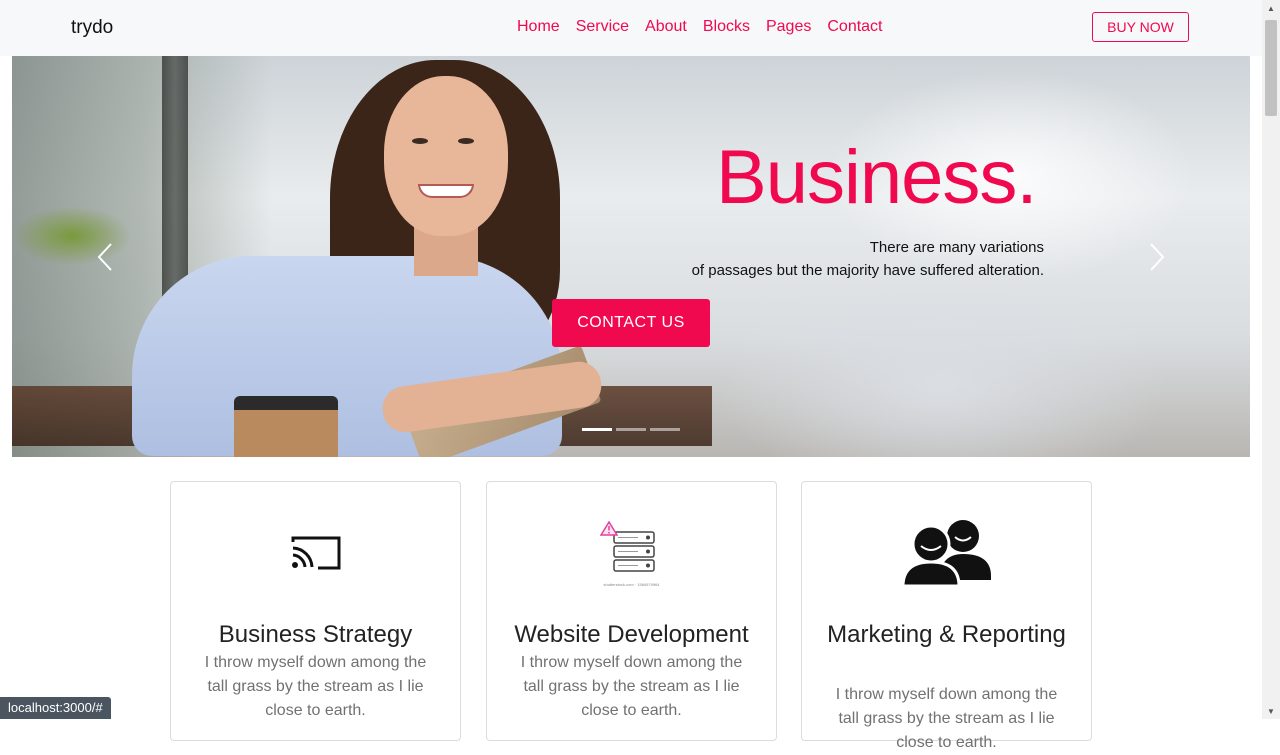 Image resolution: width=1280 pixels, height=755 pixels. Describe the element at coordinates (55, 708) in the screenshot. I see `status-bar-url: localhost:3000/#` at that location.